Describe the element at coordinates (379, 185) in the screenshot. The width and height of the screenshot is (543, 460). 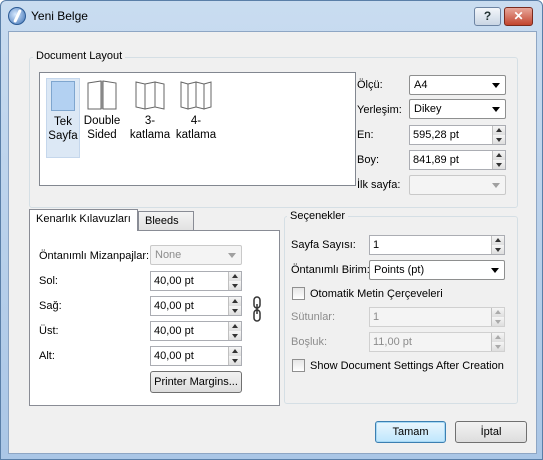
I see `ilk-sayfa-label: İlk sayfa:` at that location.